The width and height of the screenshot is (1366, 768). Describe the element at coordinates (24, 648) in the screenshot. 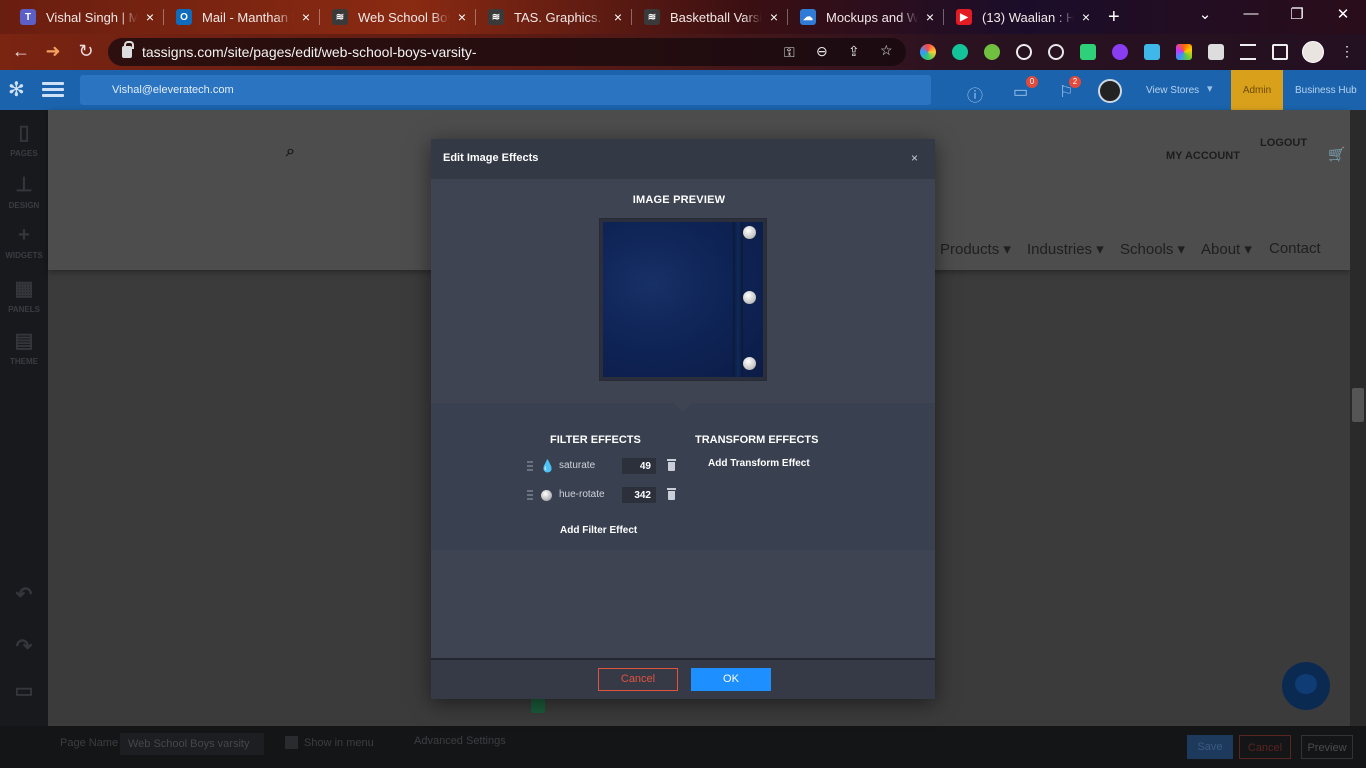

I see `redo-icon: ↷` at that location.